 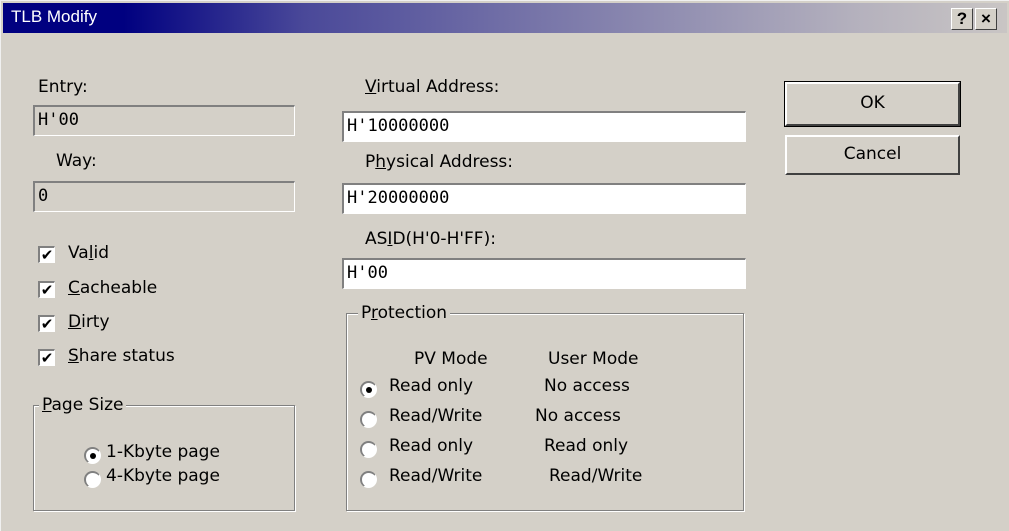 What do you see at coordinates (431, 386) in the screenshot?
I see `protection-0-pv: Read only` at bounding box center [431, 386].